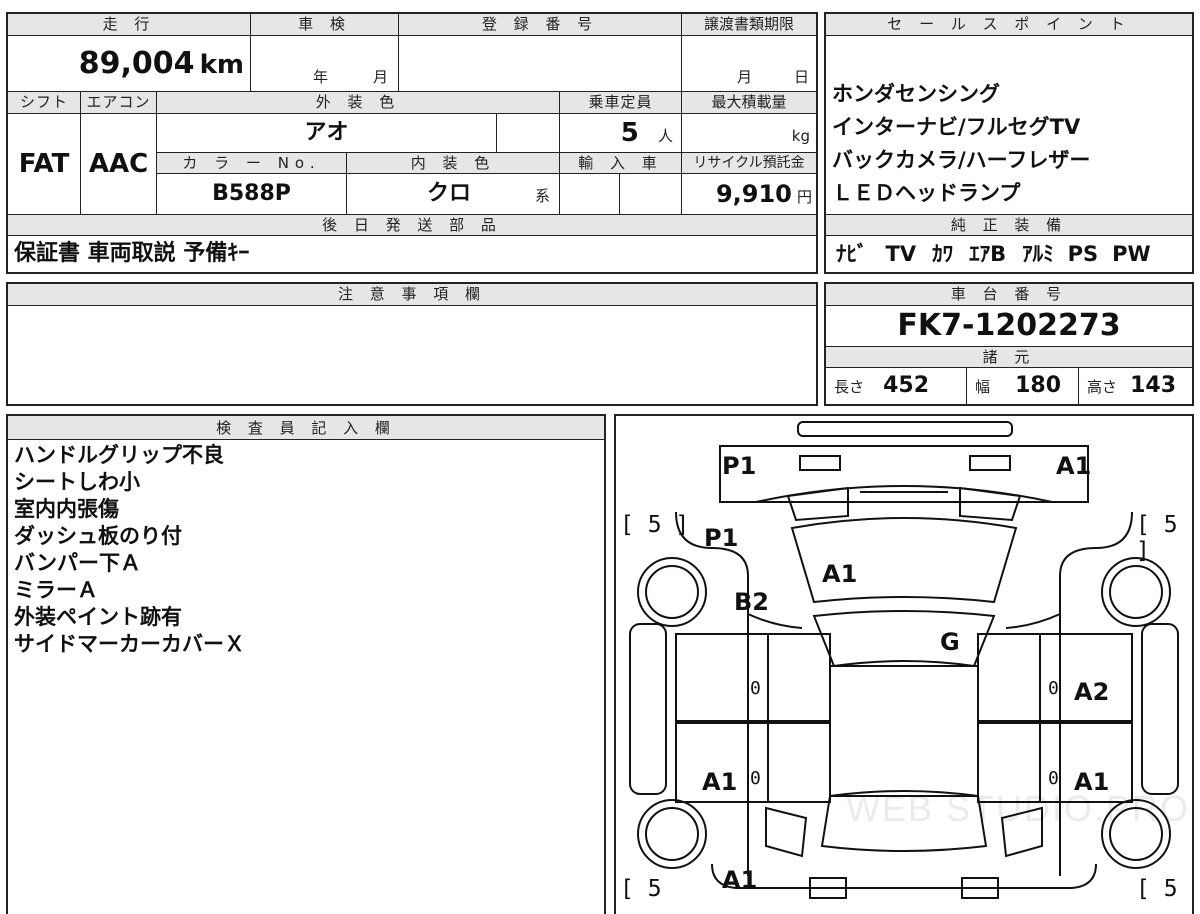  What do you see at coordinates (748, 102) in the screenshot?
I see `max-load-header: 最大積載量` at bounding box center [748, 102].